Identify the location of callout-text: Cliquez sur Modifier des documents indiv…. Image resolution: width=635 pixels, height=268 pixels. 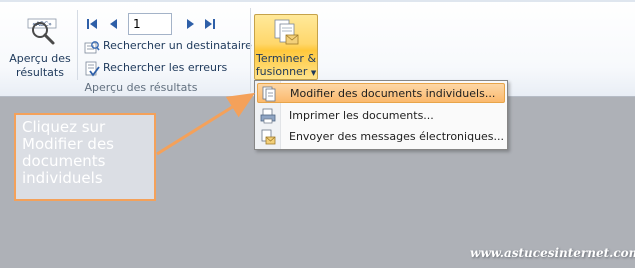
(68, 152).